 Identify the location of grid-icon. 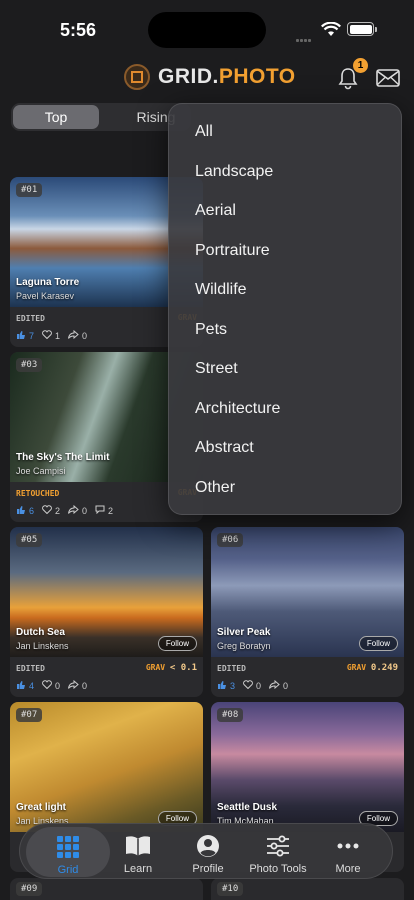
(68, 847).